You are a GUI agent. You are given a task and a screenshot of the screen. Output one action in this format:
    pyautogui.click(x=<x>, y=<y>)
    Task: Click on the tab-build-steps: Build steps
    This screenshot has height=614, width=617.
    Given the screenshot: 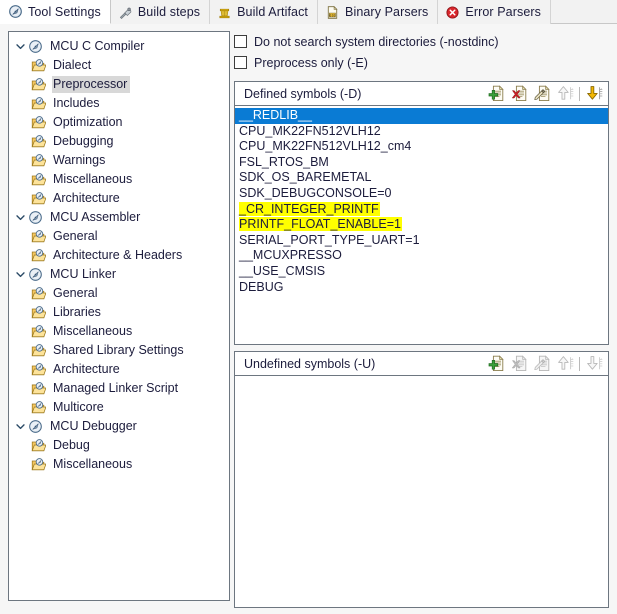 What is the action you would take?
    pyautogui.click(x=160, y=12)
    